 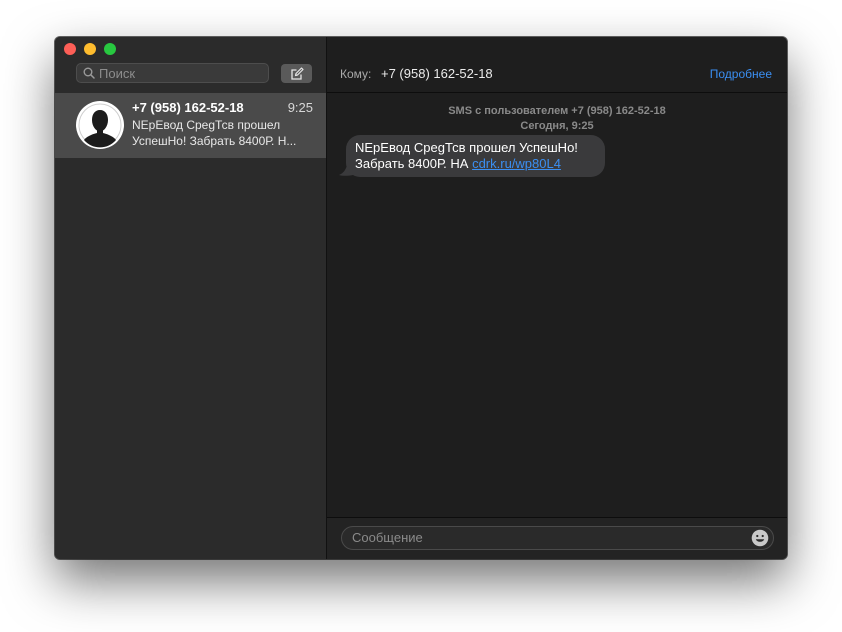 I want to click on recipient-label: Кому:, so click(x=356, y=74).